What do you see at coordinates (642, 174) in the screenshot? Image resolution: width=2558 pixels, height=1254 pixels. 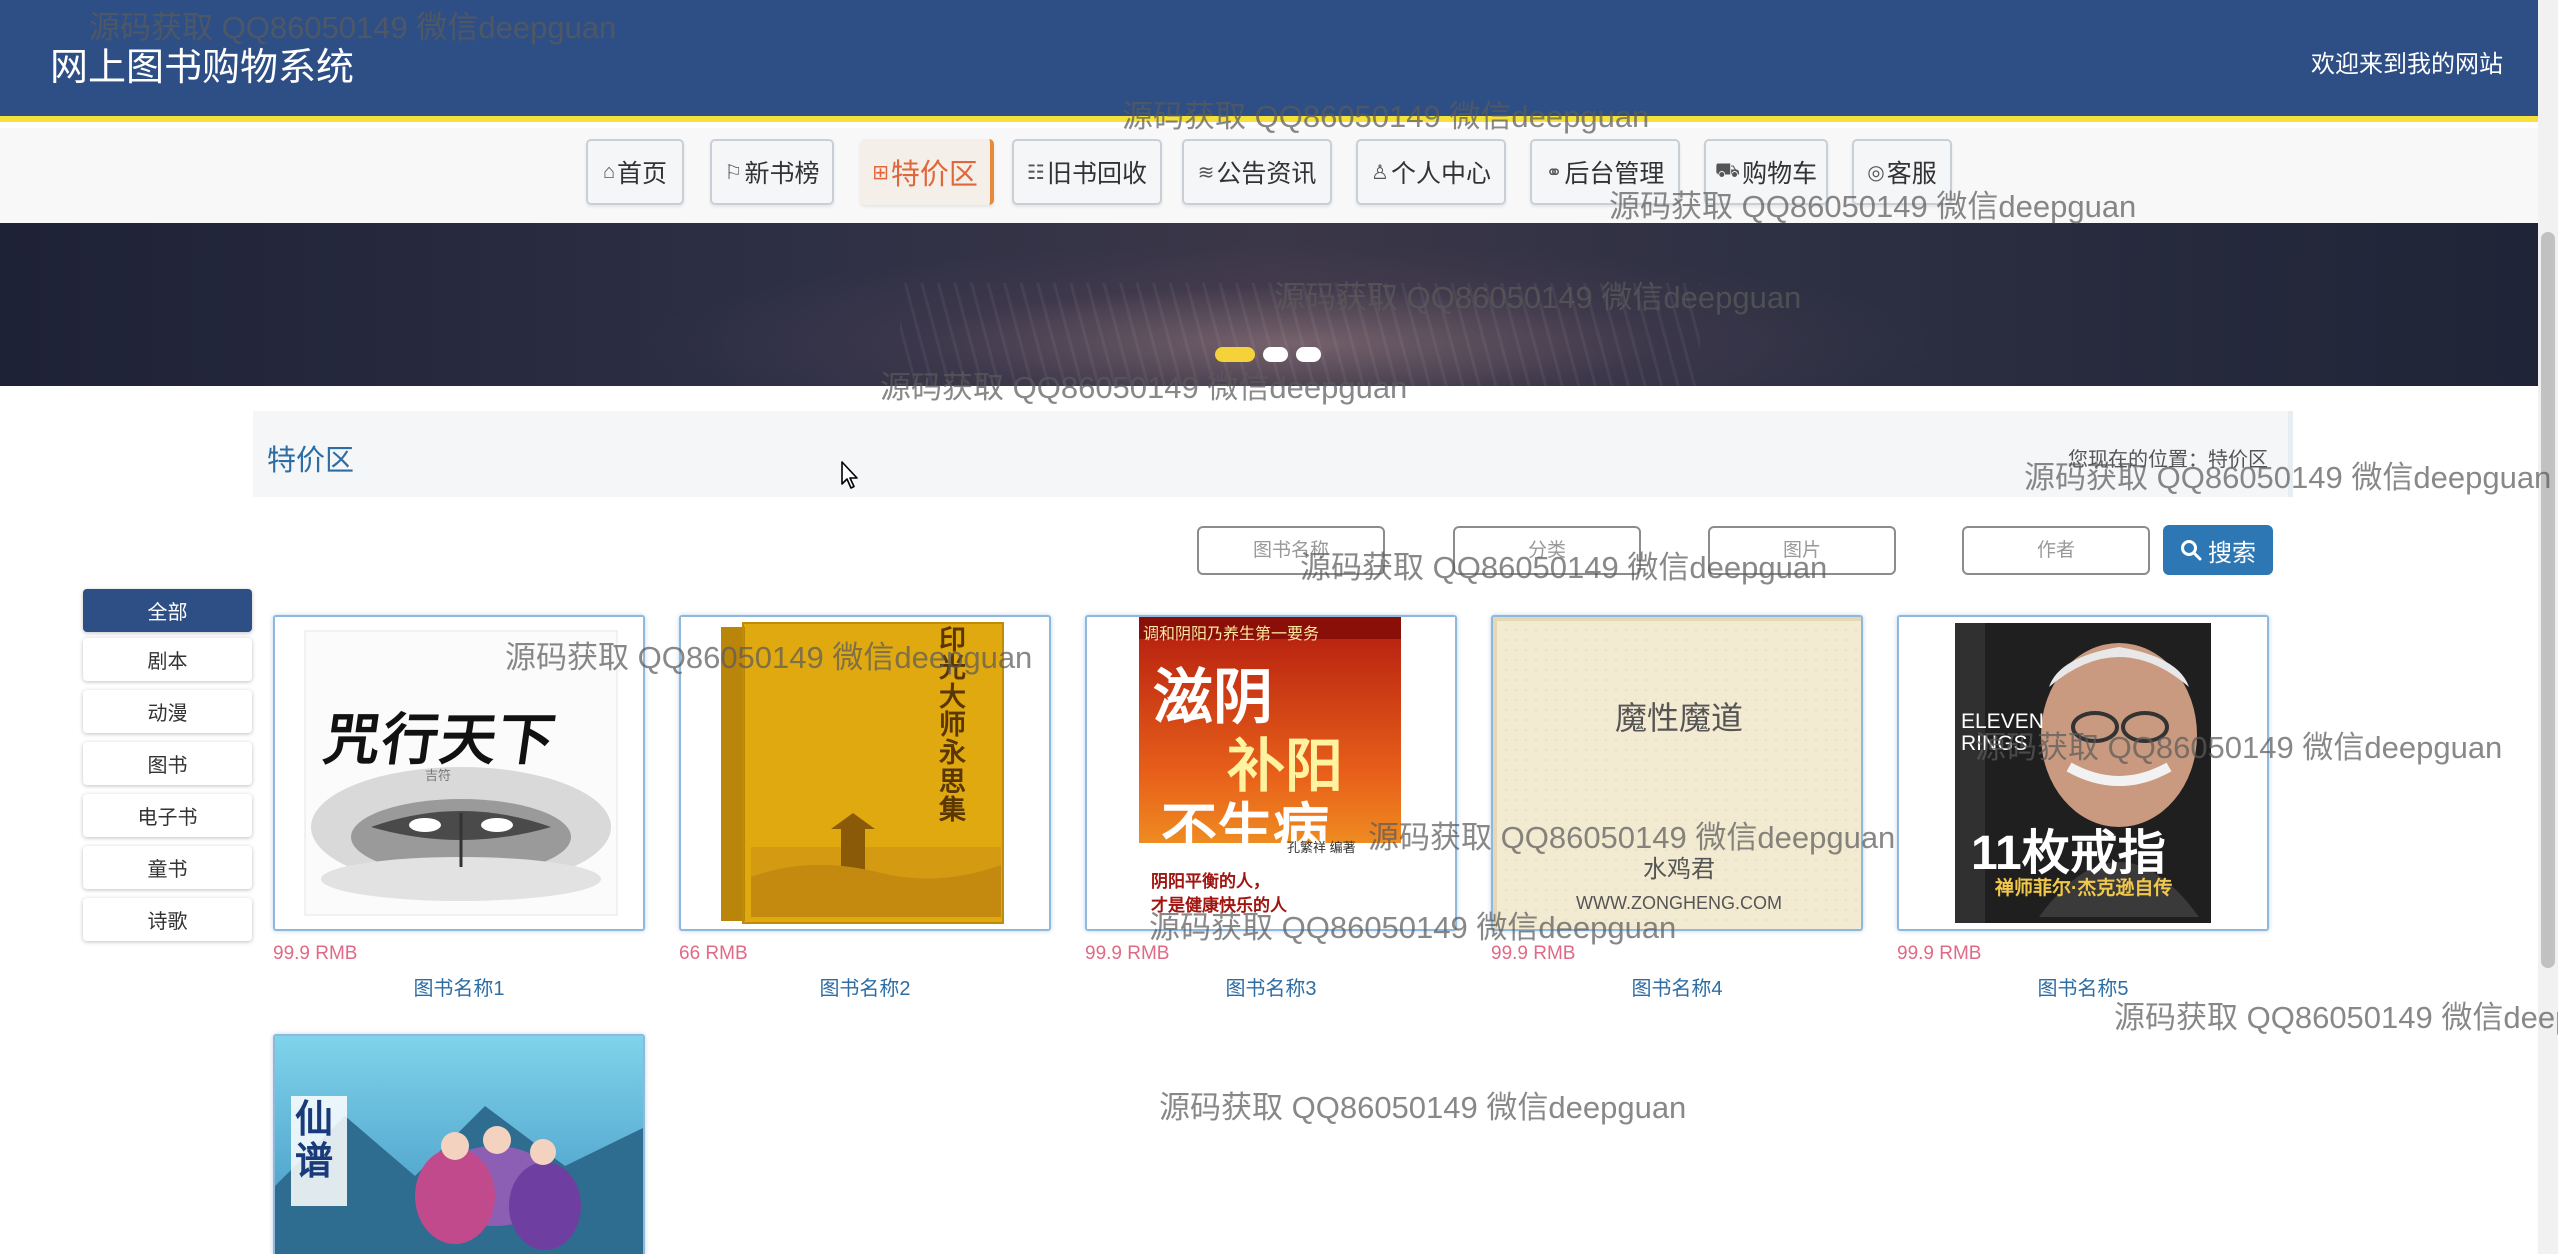 I see `nav-label: 首页` at bounding box center [642, 174].